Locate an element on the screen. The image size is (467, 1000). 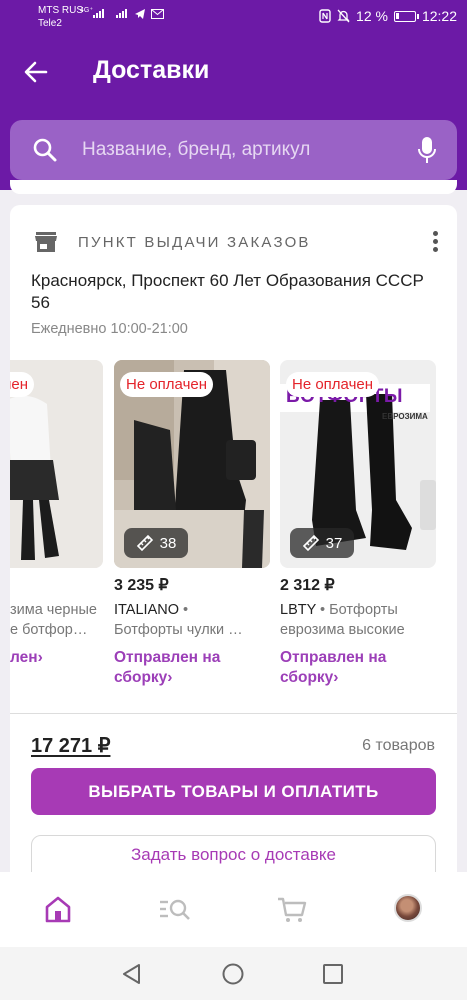
arrow-back-icon is located at coordinates (36, 72).